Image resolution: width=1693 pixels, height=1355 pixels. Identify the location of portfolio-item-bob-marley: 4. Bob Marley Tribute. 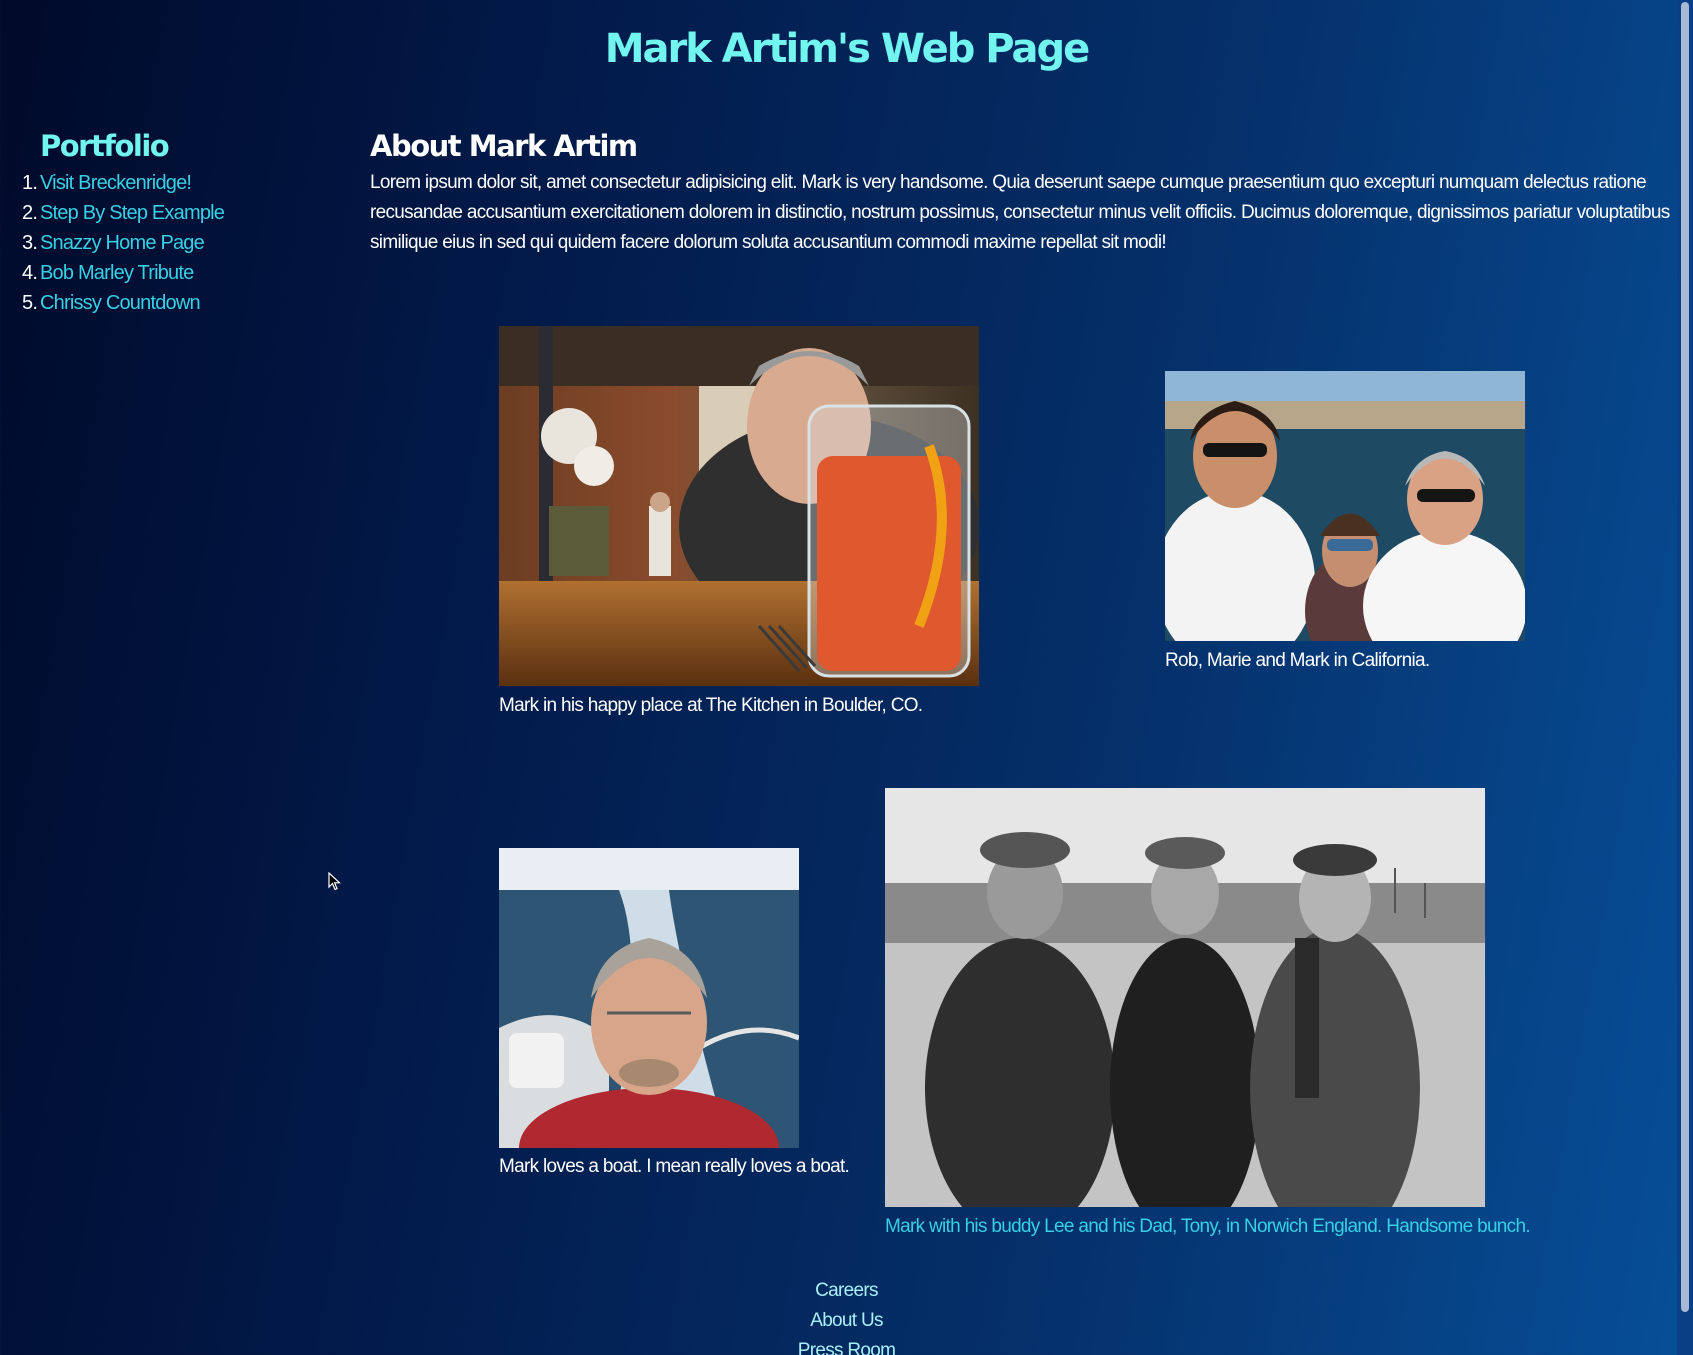
(108, 273).